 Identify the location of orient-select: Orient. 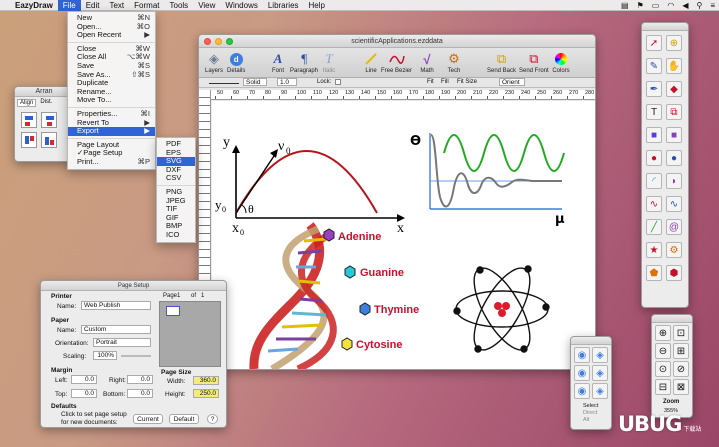
(512, 82).